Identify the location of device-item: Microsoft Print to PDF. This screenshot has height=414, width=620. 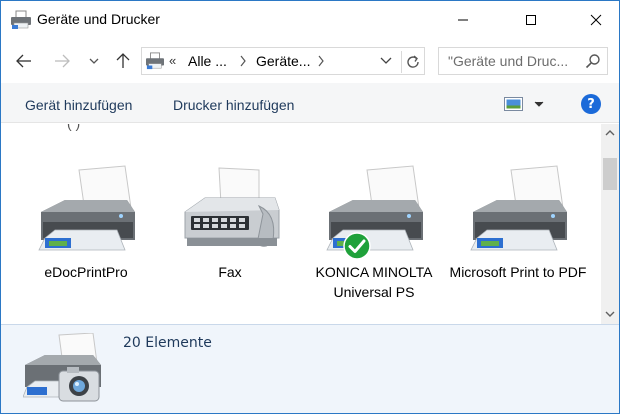
(518, 244).